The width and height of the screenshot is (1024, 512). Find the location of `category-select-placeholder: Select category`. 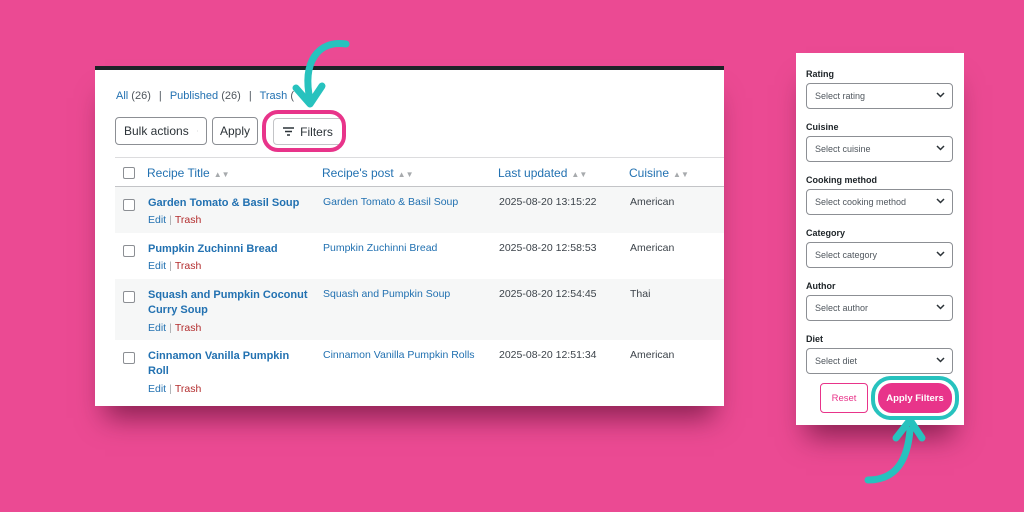

category-select-placeholder: Select category is located at coordinates (846, 255).